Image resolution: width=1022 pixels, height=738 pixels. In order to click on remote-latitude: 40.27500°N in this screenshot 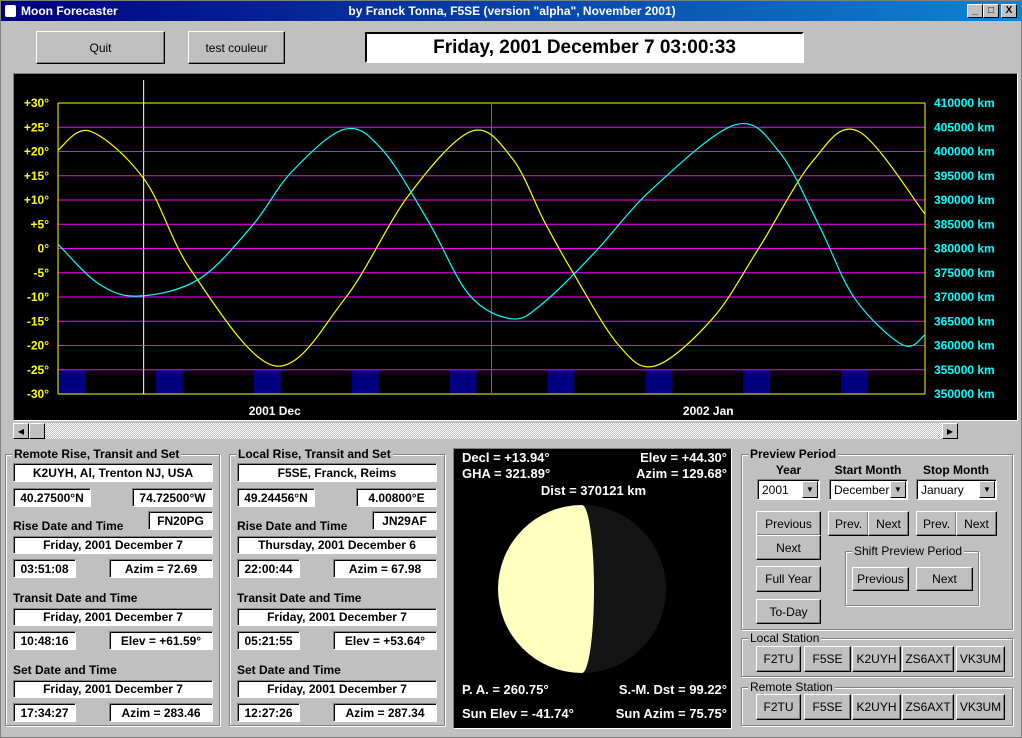, I will do `click(52, 497)`.